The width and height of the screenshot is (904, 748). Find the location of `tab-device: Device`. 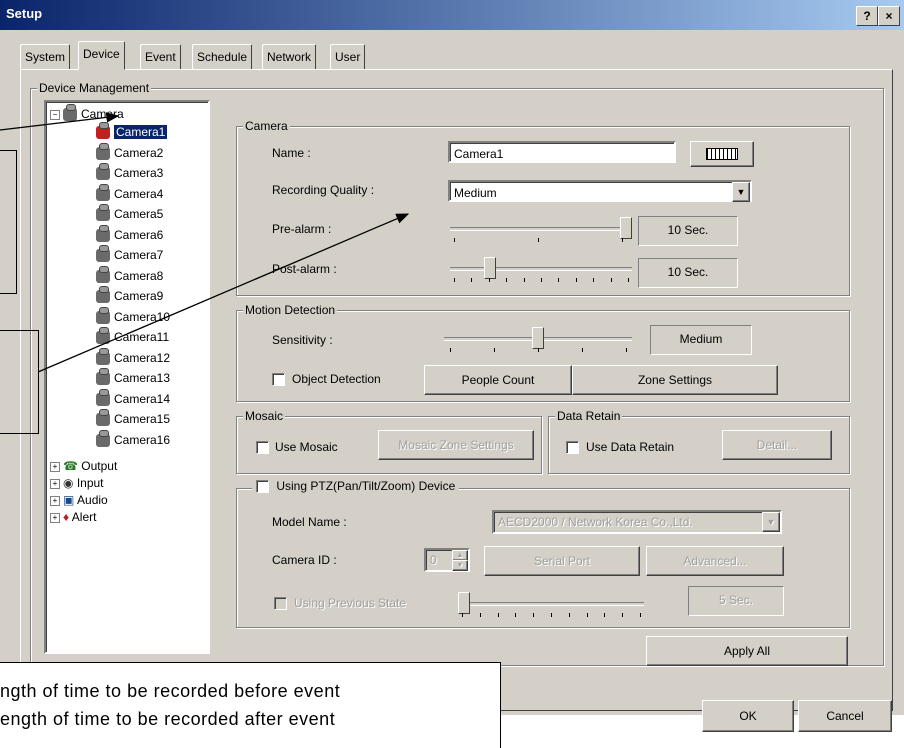

tab-device: Device is located at coordinates (101, 55).